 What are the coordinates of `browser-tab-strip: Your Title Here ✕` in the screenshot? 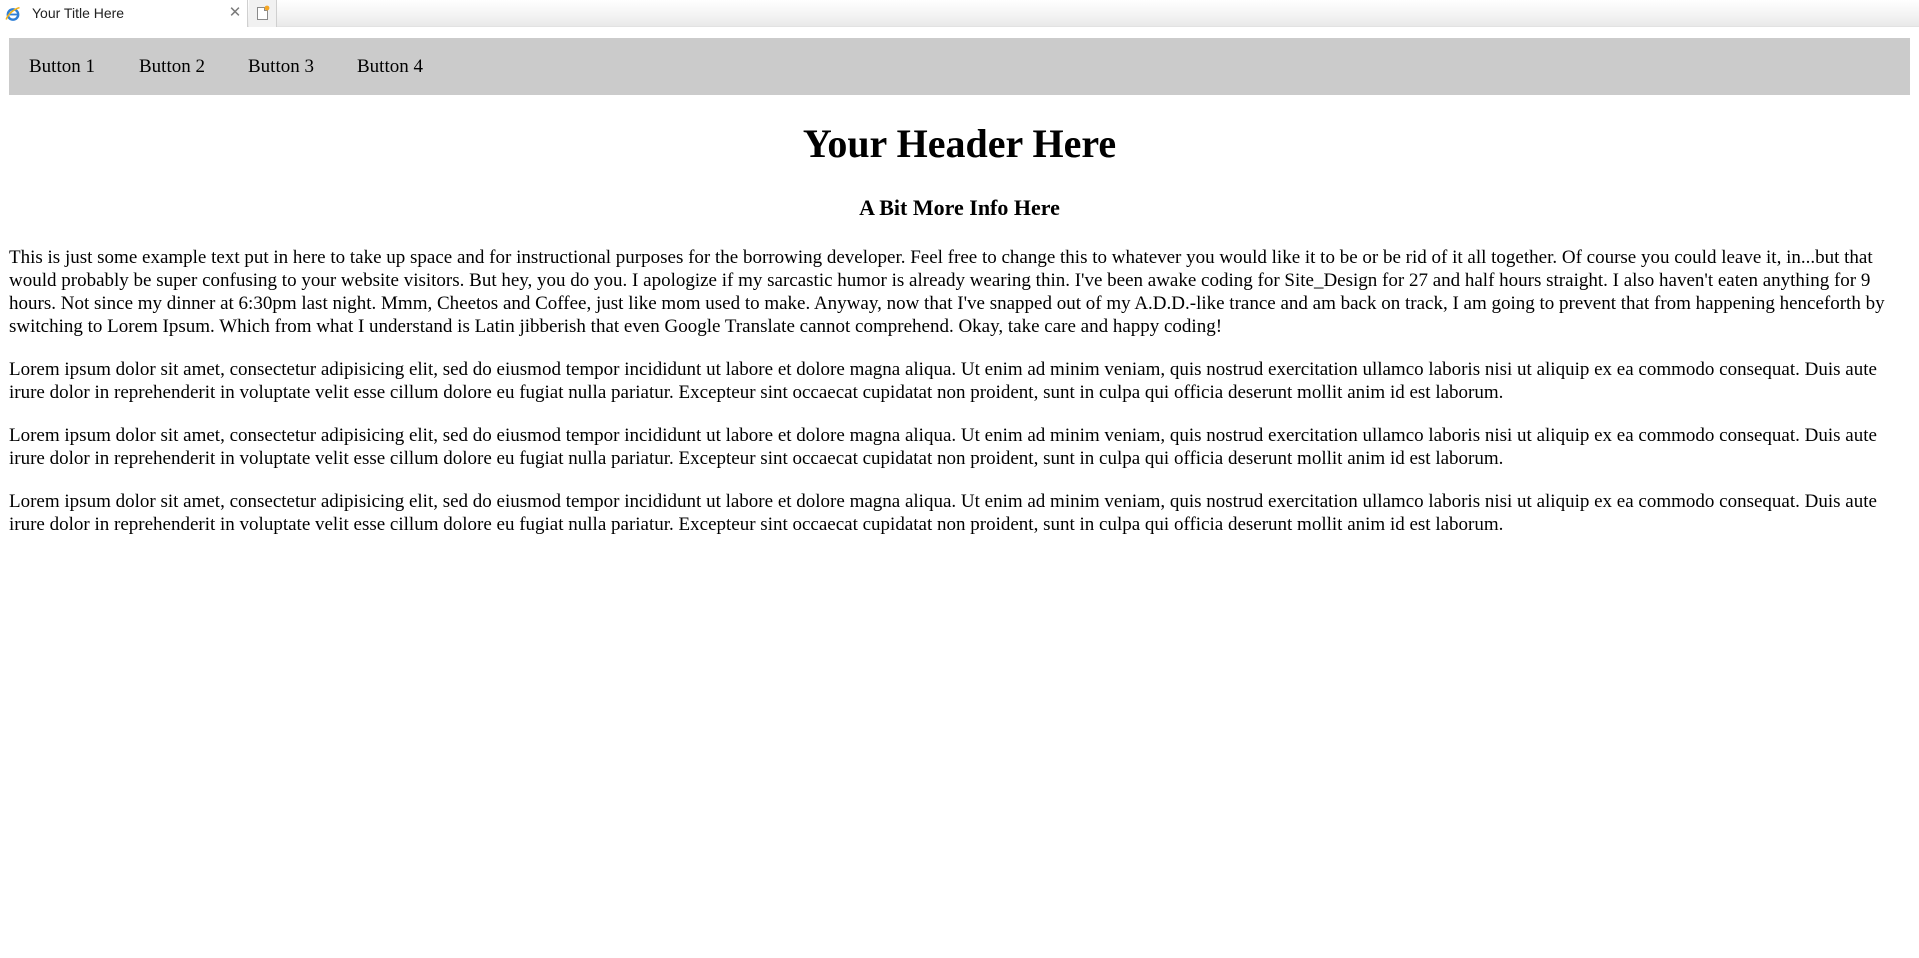 It's located at (959, 13).